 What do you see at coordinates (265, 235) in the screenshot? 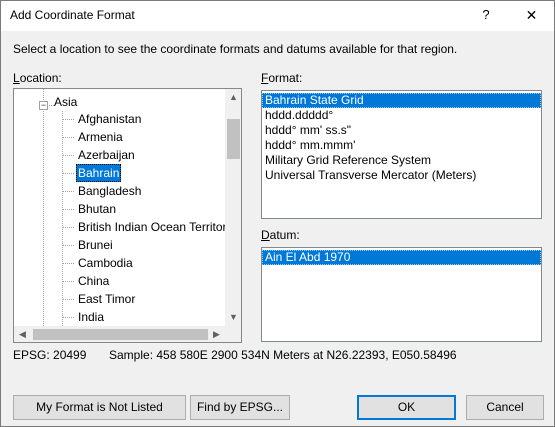
I see `datum-label-accel: D` at bounding box center [265, 235].